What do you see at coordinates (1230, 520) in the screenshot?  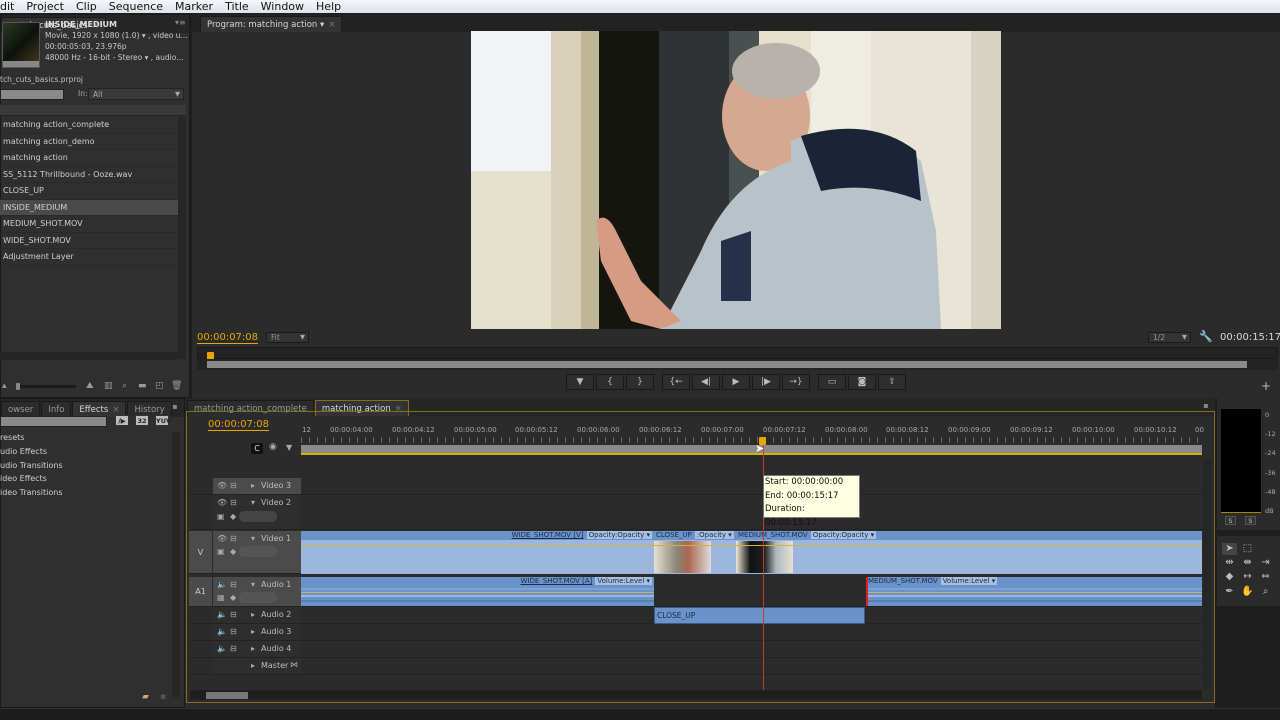 I see `solo-left-button: S` at bounding box center [1230, 520].